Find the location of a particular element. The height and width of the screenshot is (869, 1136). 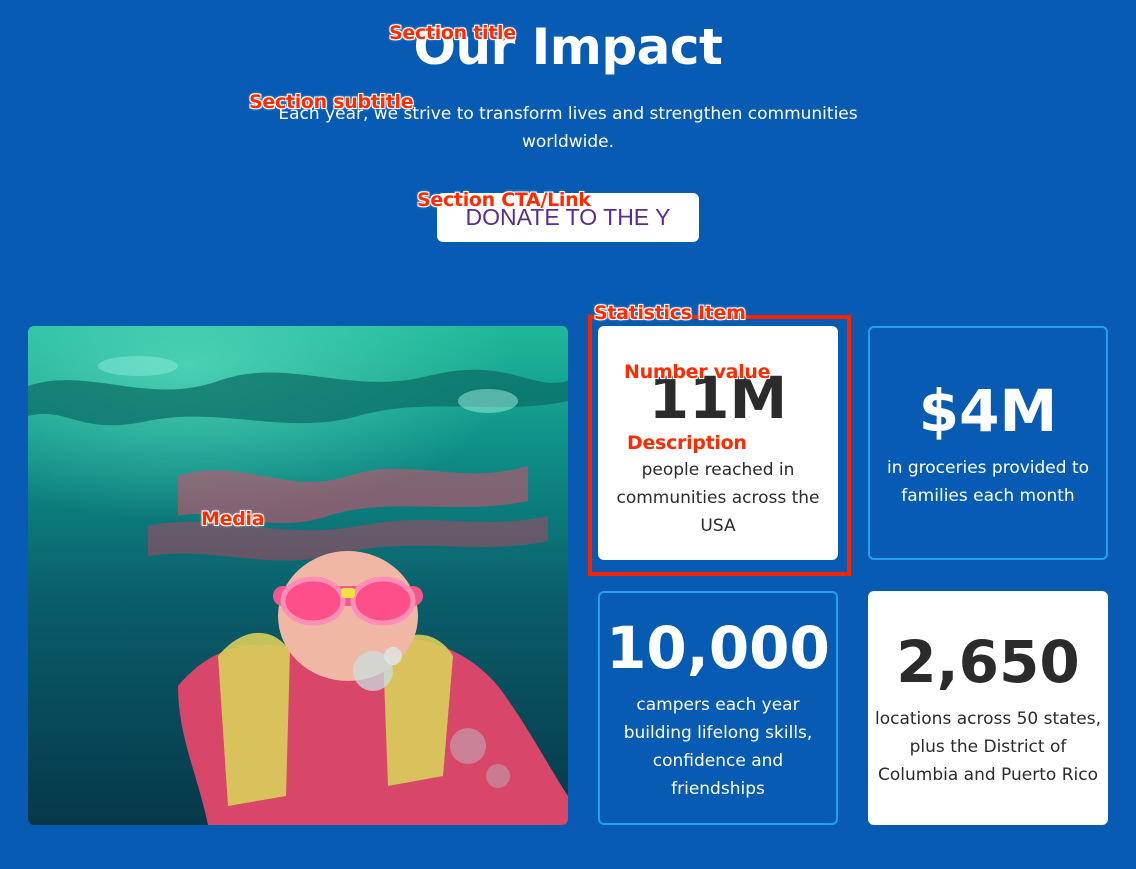

stat-number: 2,650 is located at coordinates (988, 662).